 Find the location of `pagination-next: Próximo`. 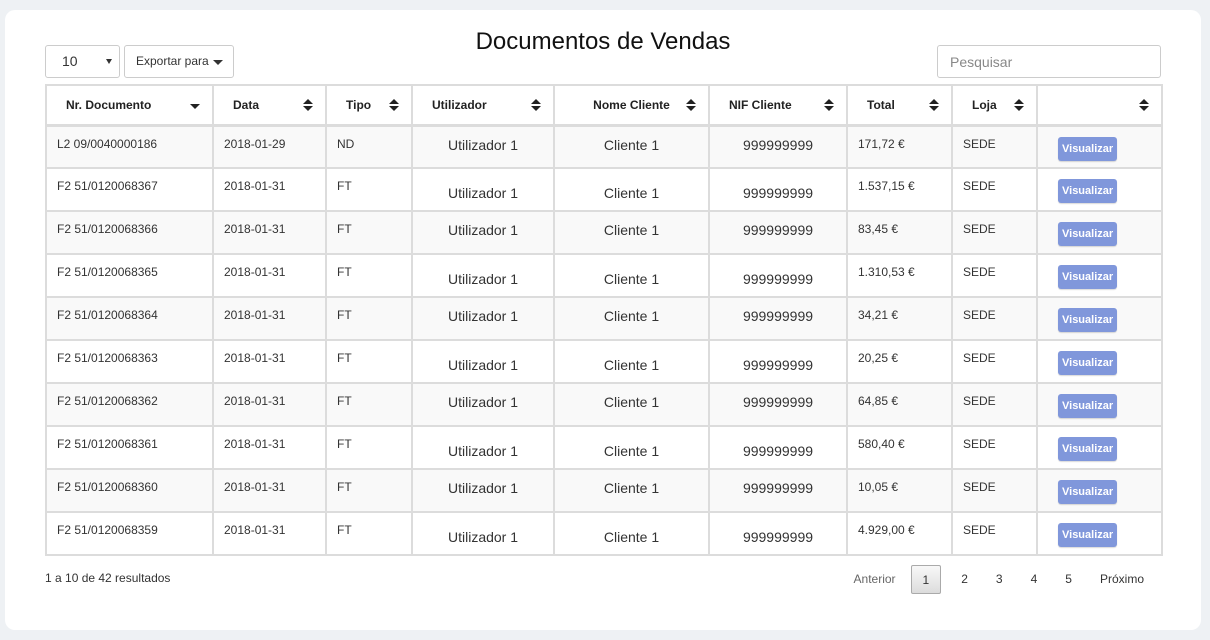

pagination-next: Próximo is located at coordinates (1122, 579).